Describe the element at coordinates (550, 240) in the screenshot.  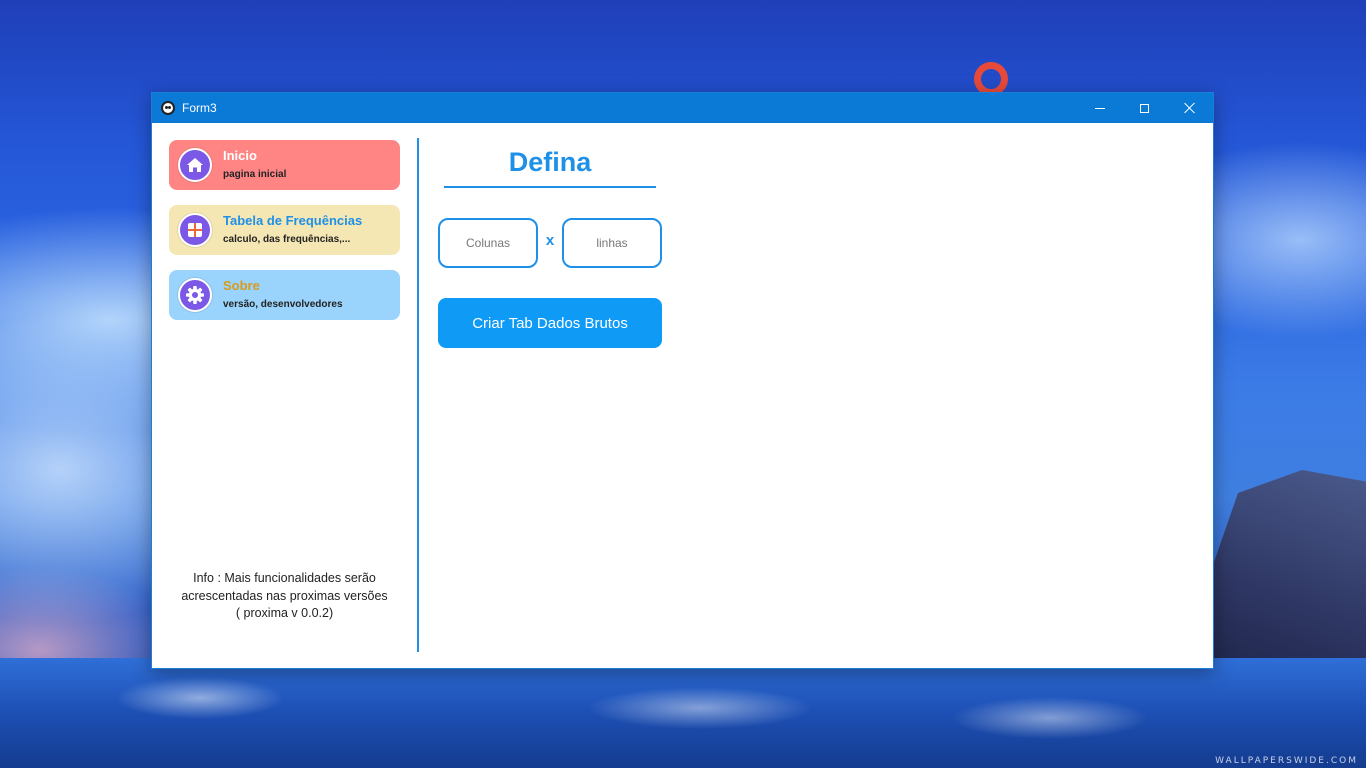
I see `times-separator: x` at that location.